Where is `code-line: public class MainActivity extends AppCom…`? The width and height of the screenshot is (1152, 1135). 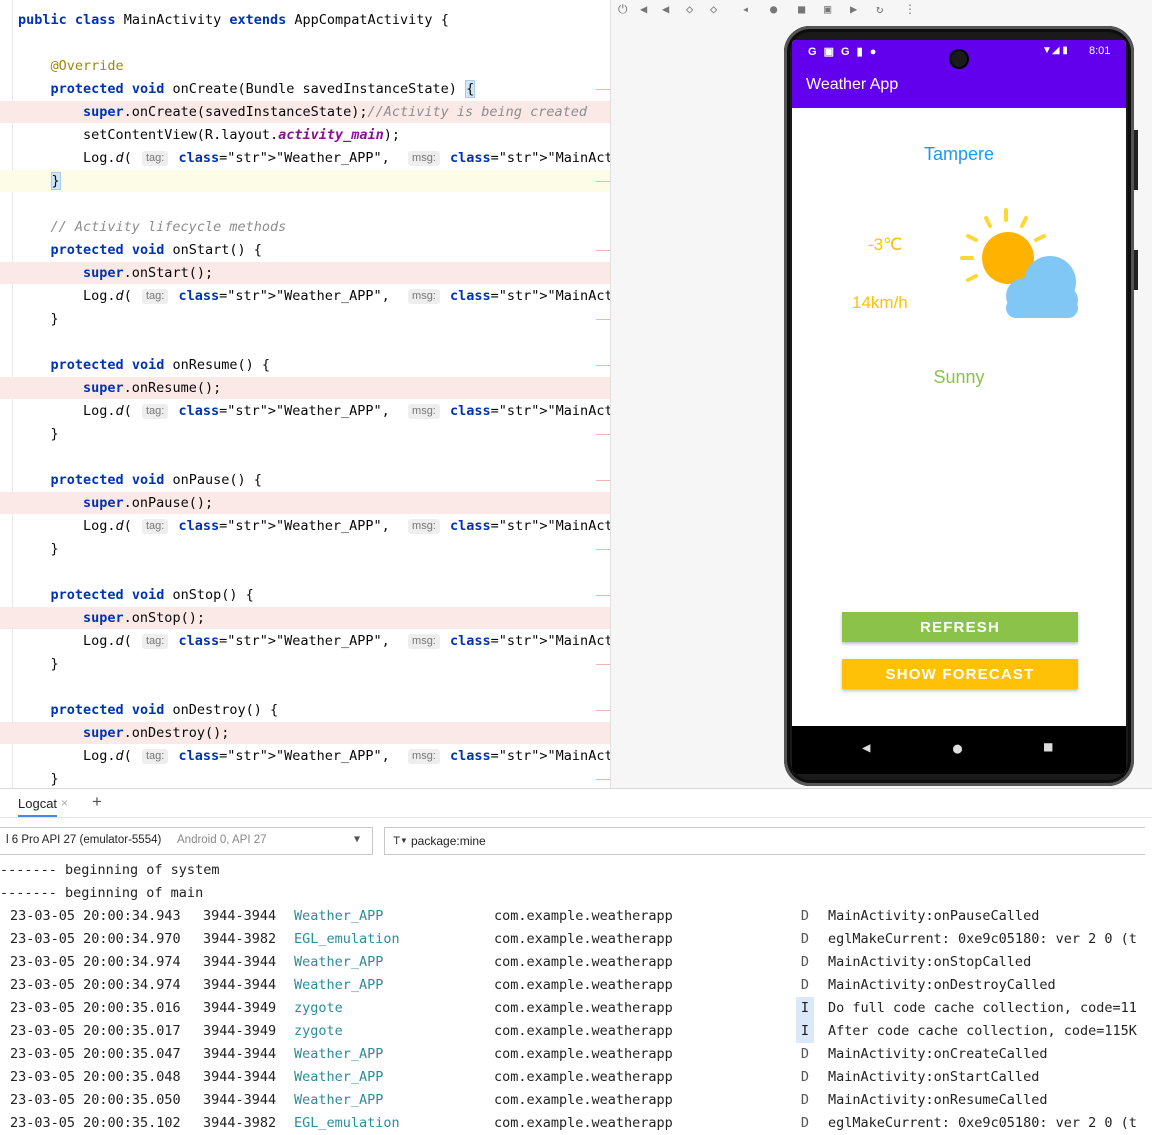
code-line: public class MainActivity extends AppCom… is located at coordinates (305, 20).